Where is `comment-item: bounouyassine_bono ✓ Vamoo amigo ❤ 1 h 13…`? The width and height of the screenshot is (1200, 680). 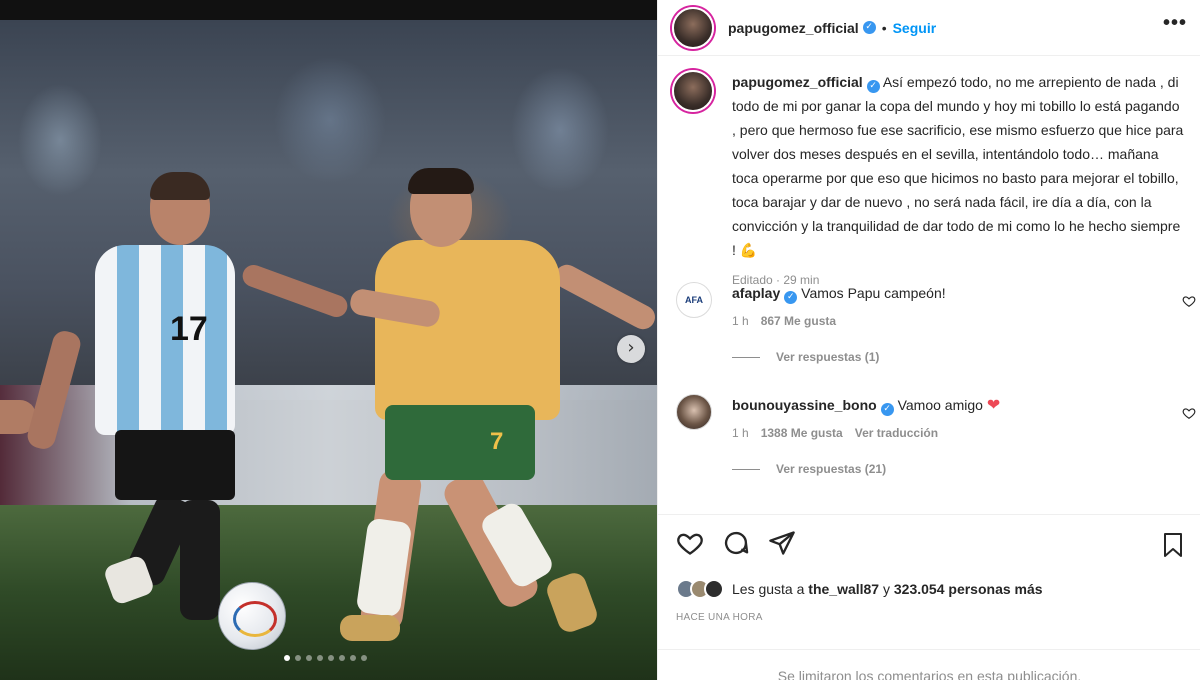
comment-item: bounouyassine_bono ✓ Vamoo amigo ❤ 1 h 13… is located at coordinates (936, 435).